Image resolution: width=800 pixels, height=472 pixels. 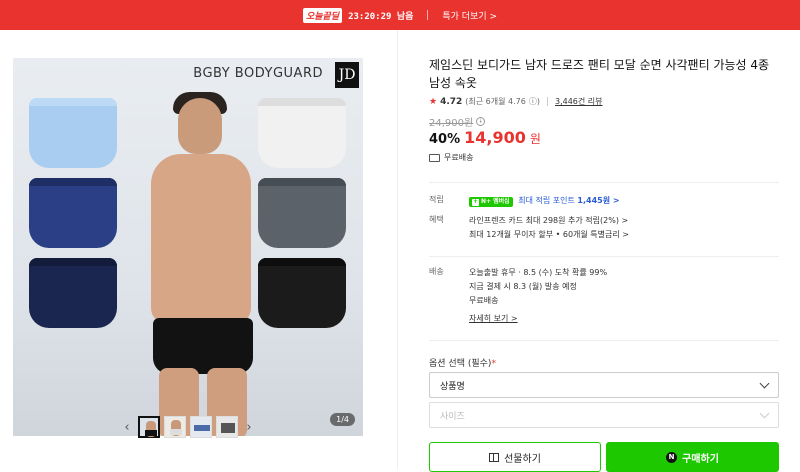 I want to click on brief-light-blue, so click(x=73, y=133).